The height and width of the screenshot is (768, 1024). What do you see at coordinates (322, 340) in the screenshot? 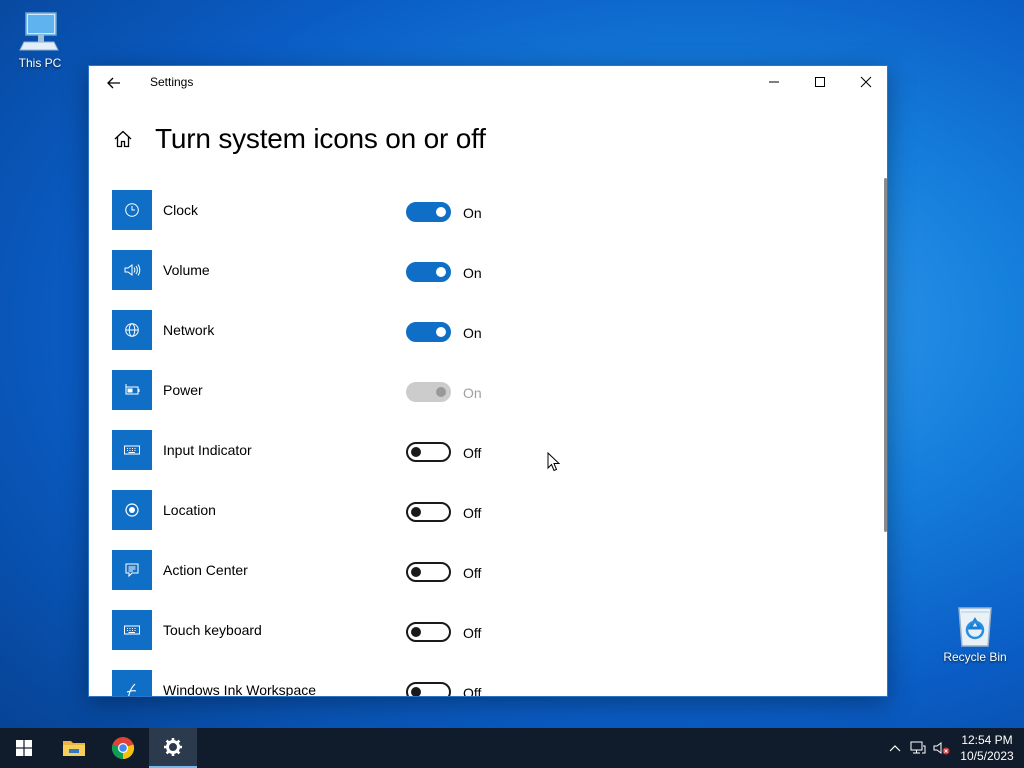
I see `list-item: Network On` at bounding box center [322, 340].